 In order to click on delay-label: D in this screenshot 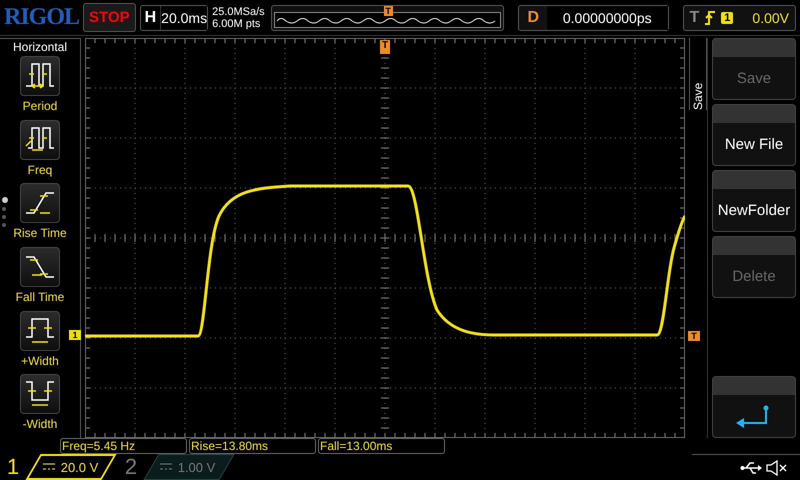, I will do `click(533, 17)`.